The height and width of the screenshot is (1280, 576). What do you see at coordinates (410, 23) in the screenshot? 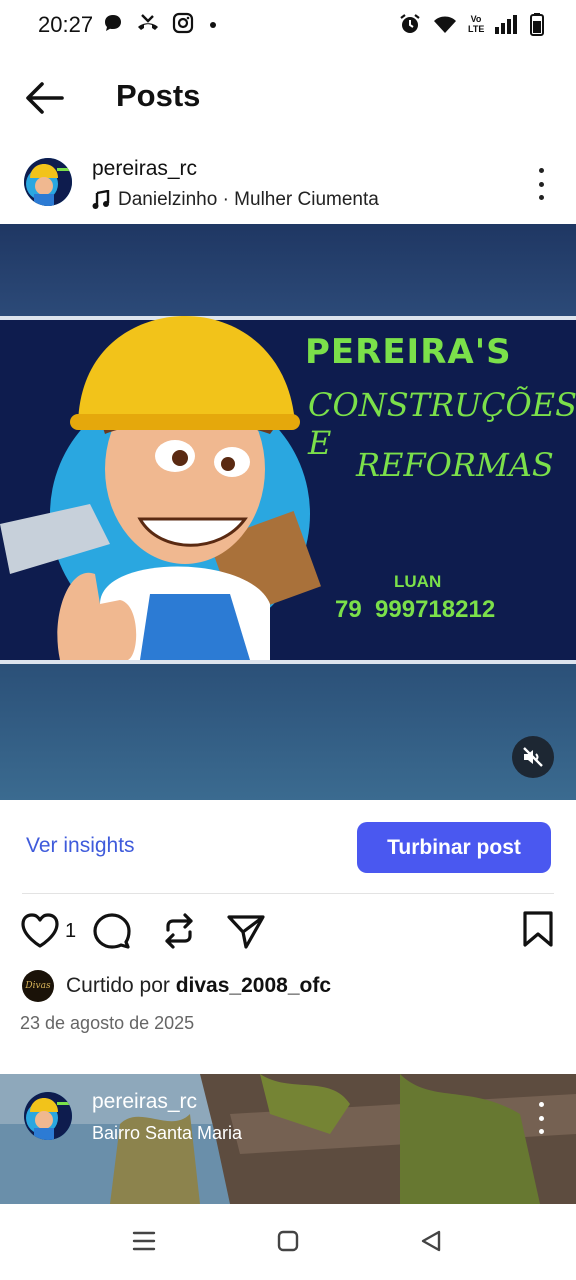
I see `alarm-icon` at bounding box center [410, 23].